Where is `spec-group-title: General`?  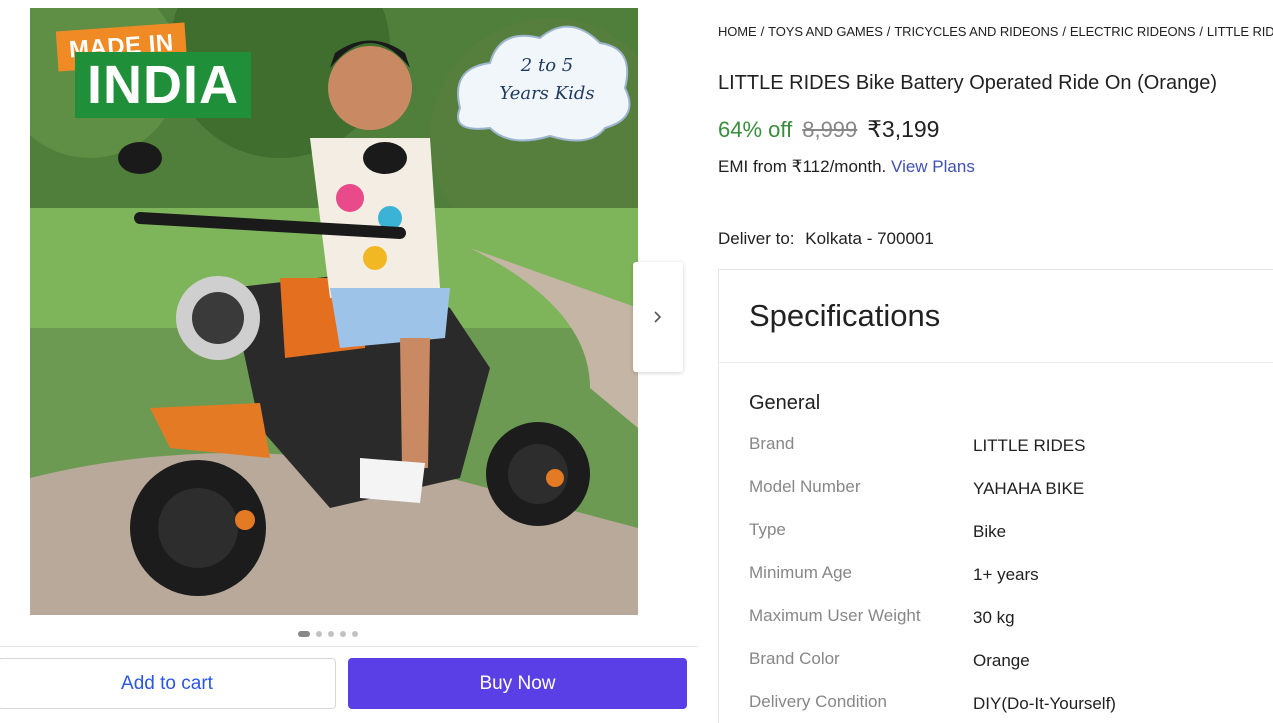
spec-group-title: General is located at coordinates (785, 403).